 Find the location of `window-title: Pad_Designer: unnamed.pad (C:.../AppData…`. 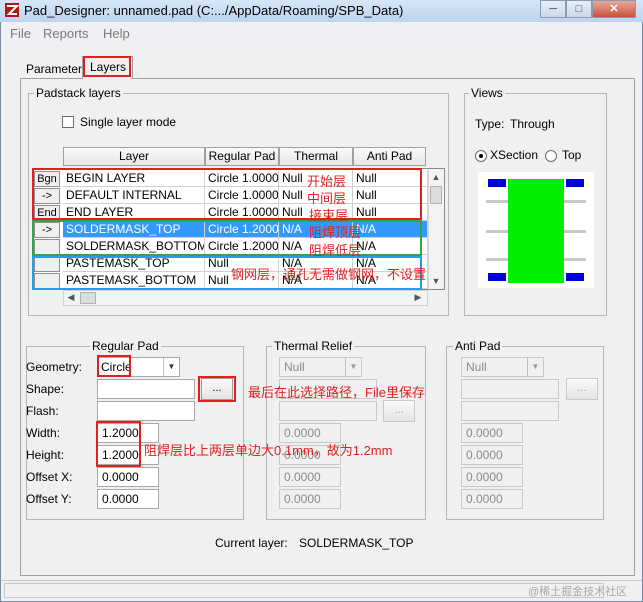

window-title: Pad_Designer: unnamed.pad (C:.../AppData… is located at coordinates (214, 10).